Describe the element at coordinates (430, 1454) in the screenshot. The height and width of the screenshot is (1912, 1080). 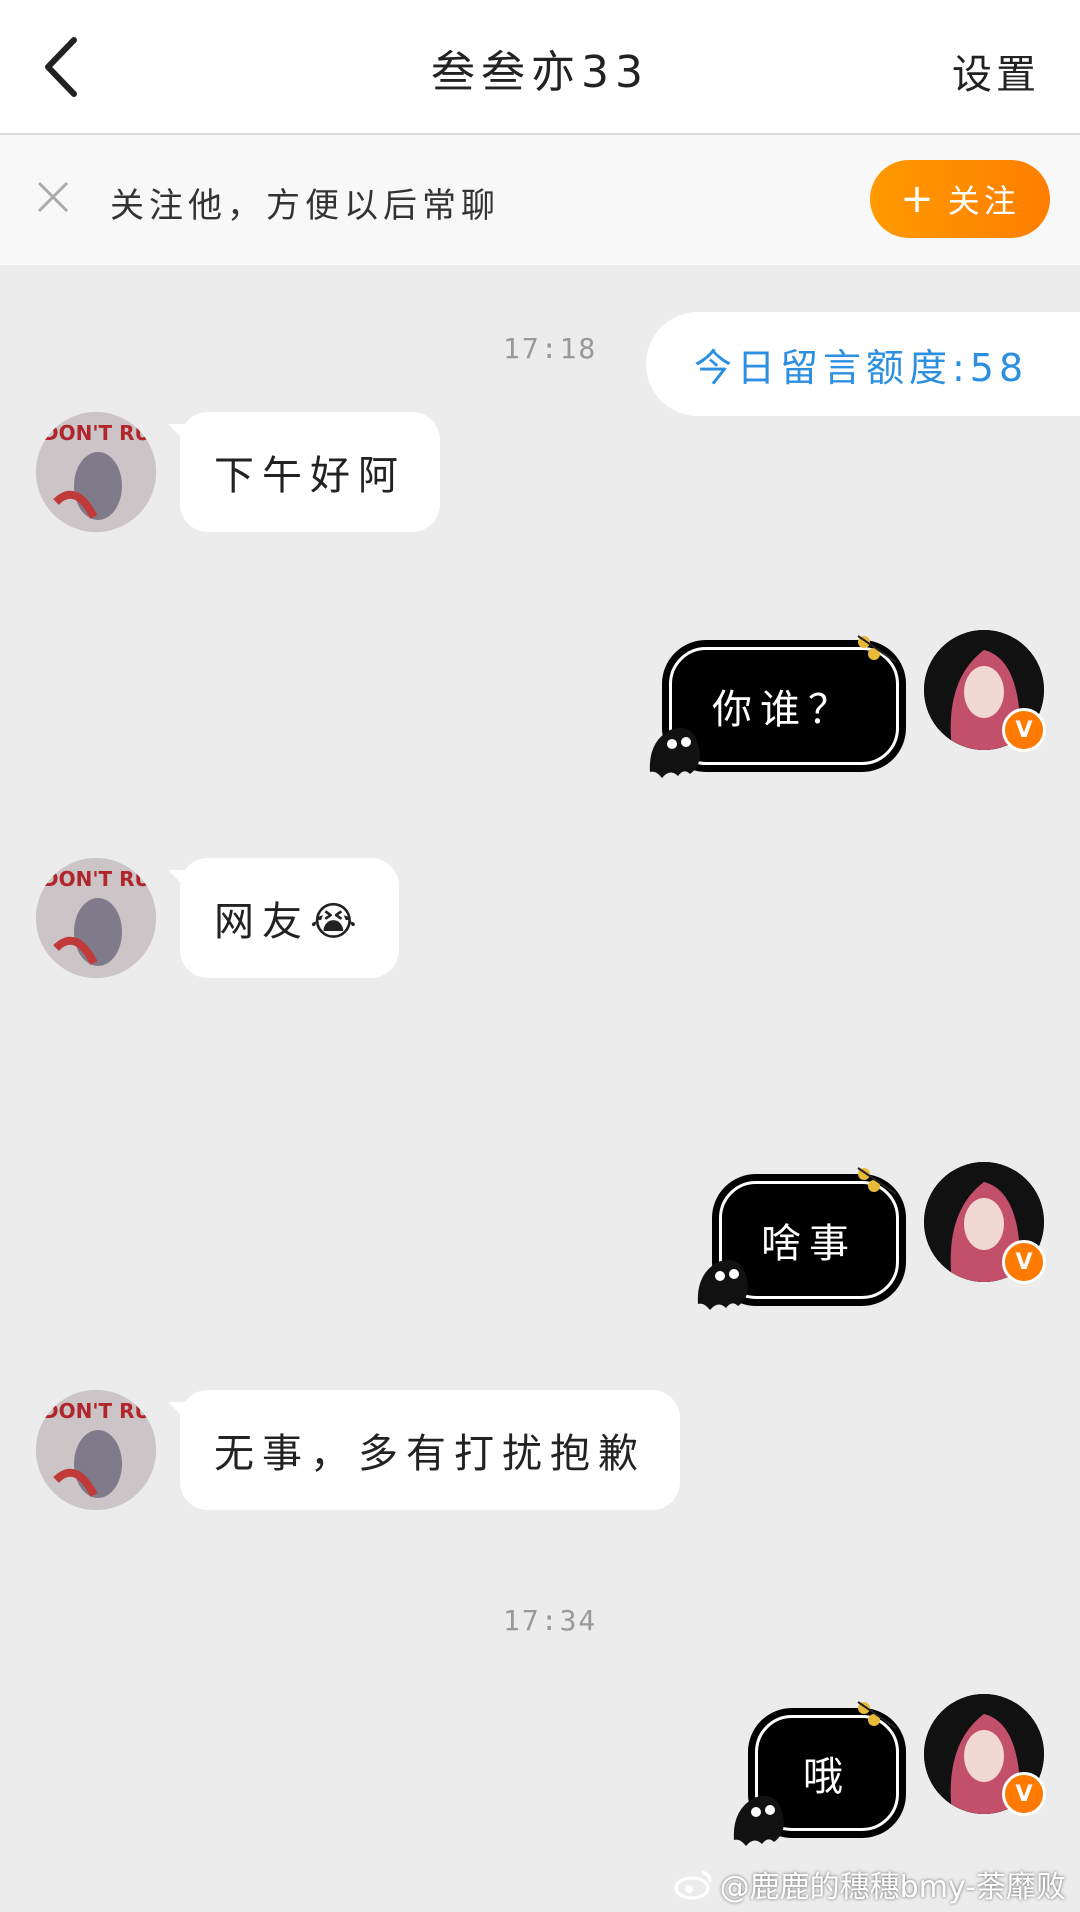
I see `message-text: 无事，多有打扰抱歉` at that location.